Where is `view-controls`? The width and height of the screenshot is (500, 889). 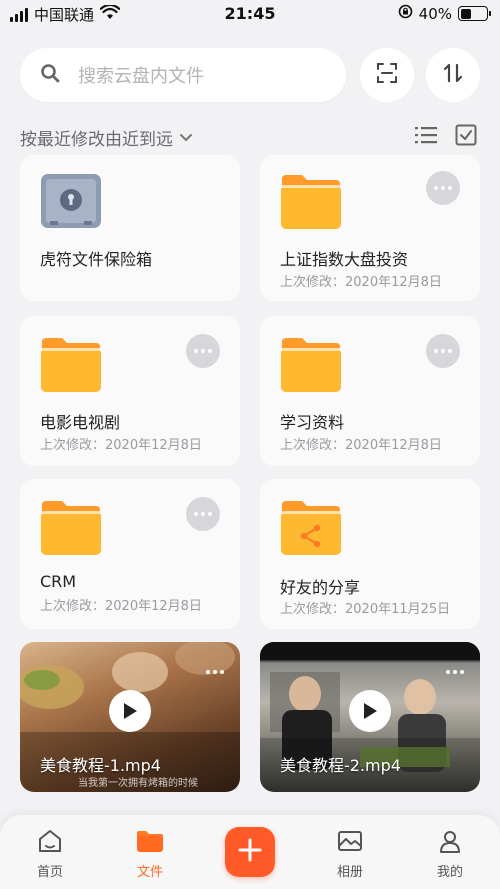
view-controls is located at coordinates (446, 137).